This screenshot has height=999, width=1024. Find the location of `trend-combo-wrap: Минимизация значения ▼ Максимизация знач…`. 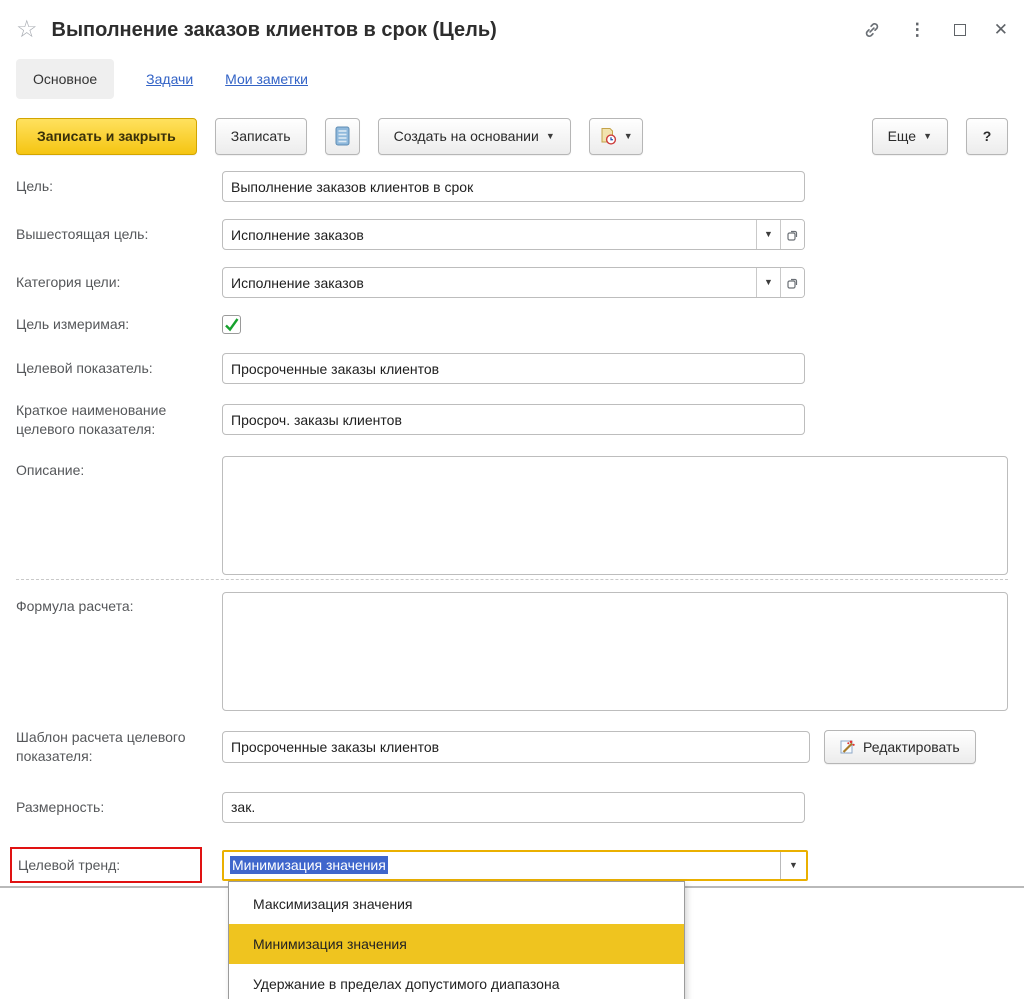

trend-combo-wrap: Минимизация значения ▼ Максимизация знач… is located at coordinates (515, 924).